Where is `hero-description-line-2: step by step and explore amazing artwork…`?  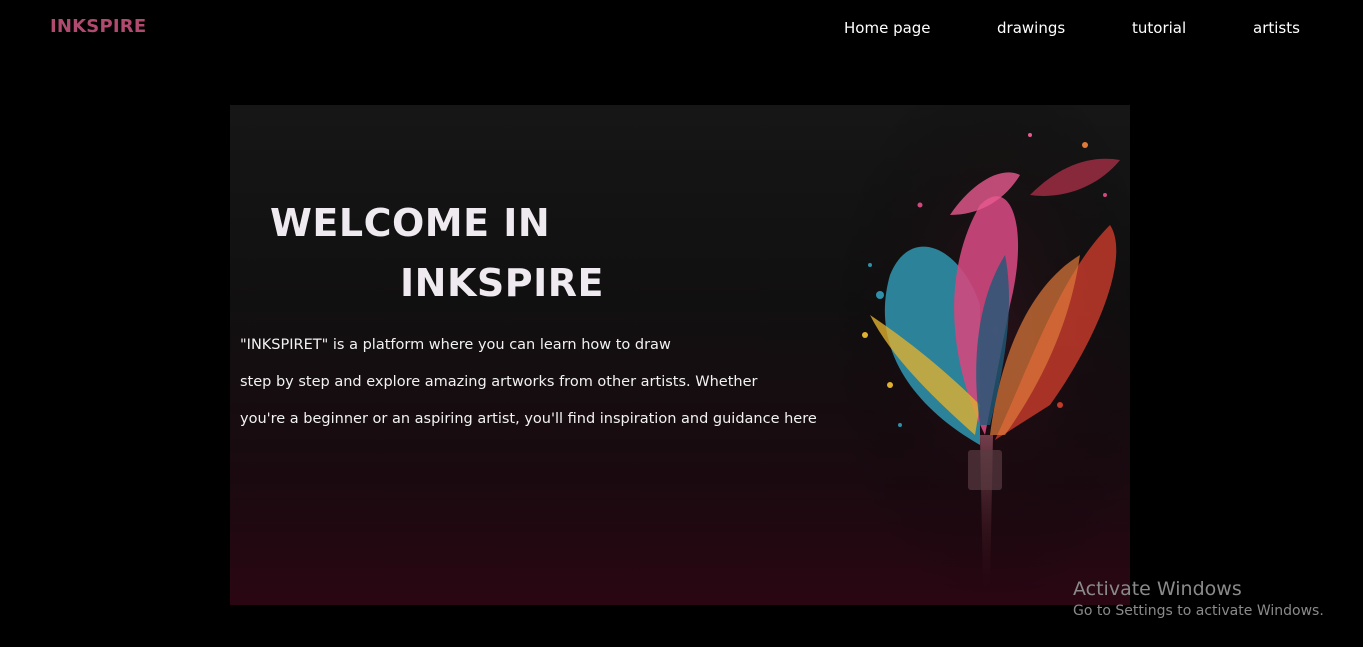
hero-description-line-2: step by step and explore amazing artwork… is located at coordinates (499, 382).